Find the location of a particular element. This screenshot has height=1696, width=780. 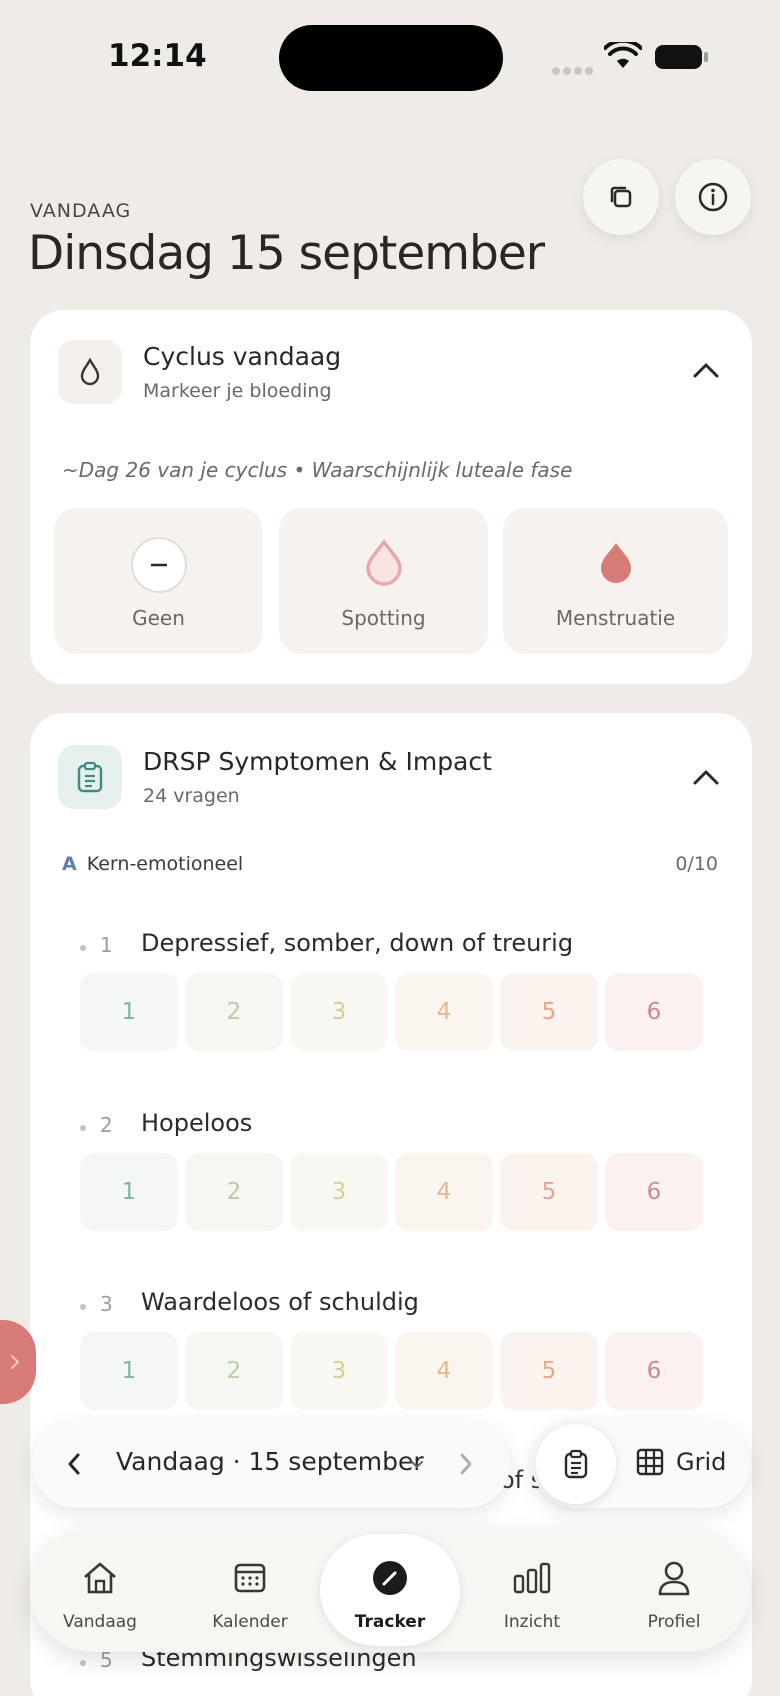

copy-icon is located at coordinates (621, 197).